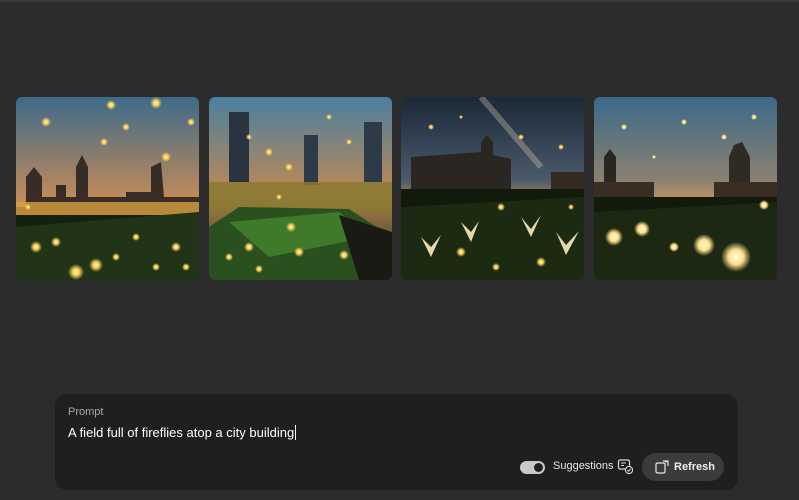 This screenshot has width=799, height=500. What do you see at coordinates (399, 1) in the screenshot?
I see `window-top-edge` at bounding box center [399, 1].